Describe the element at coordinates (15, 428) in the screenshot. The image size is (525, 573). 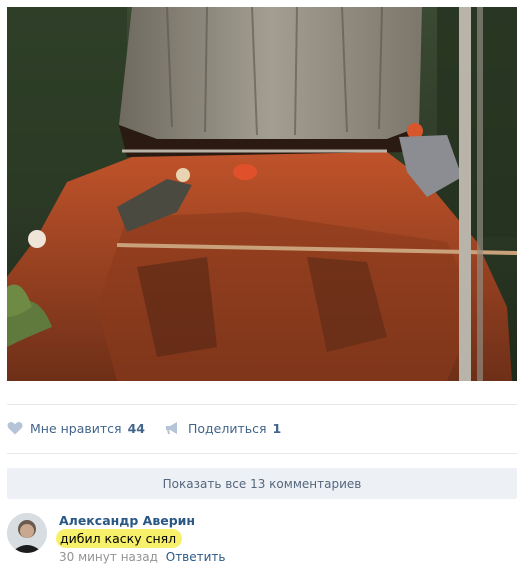
I see `heart-icon` at that location.